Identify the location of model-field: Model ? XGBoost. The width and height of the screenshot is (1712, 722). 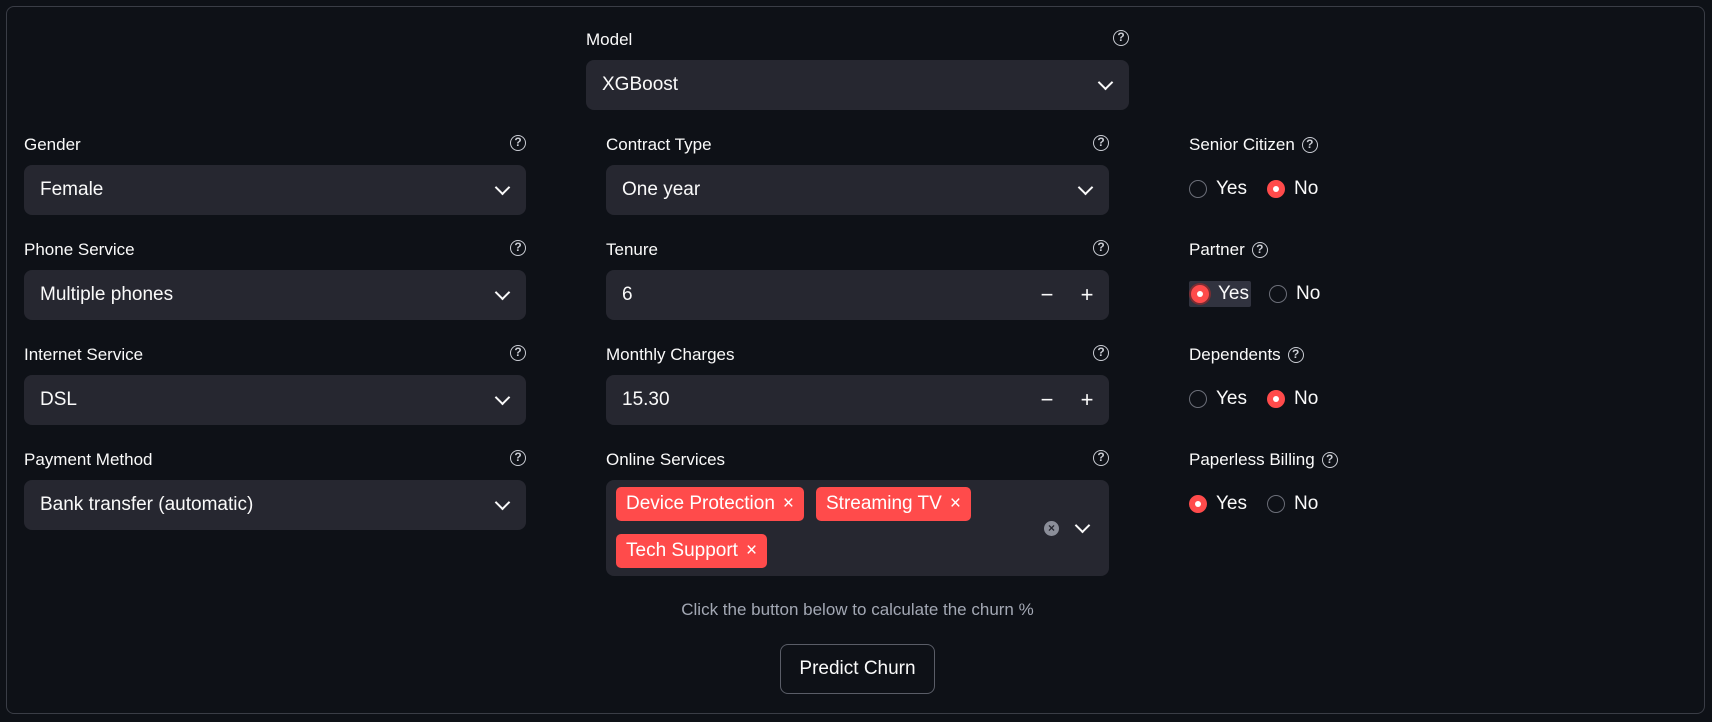
(857, 69).